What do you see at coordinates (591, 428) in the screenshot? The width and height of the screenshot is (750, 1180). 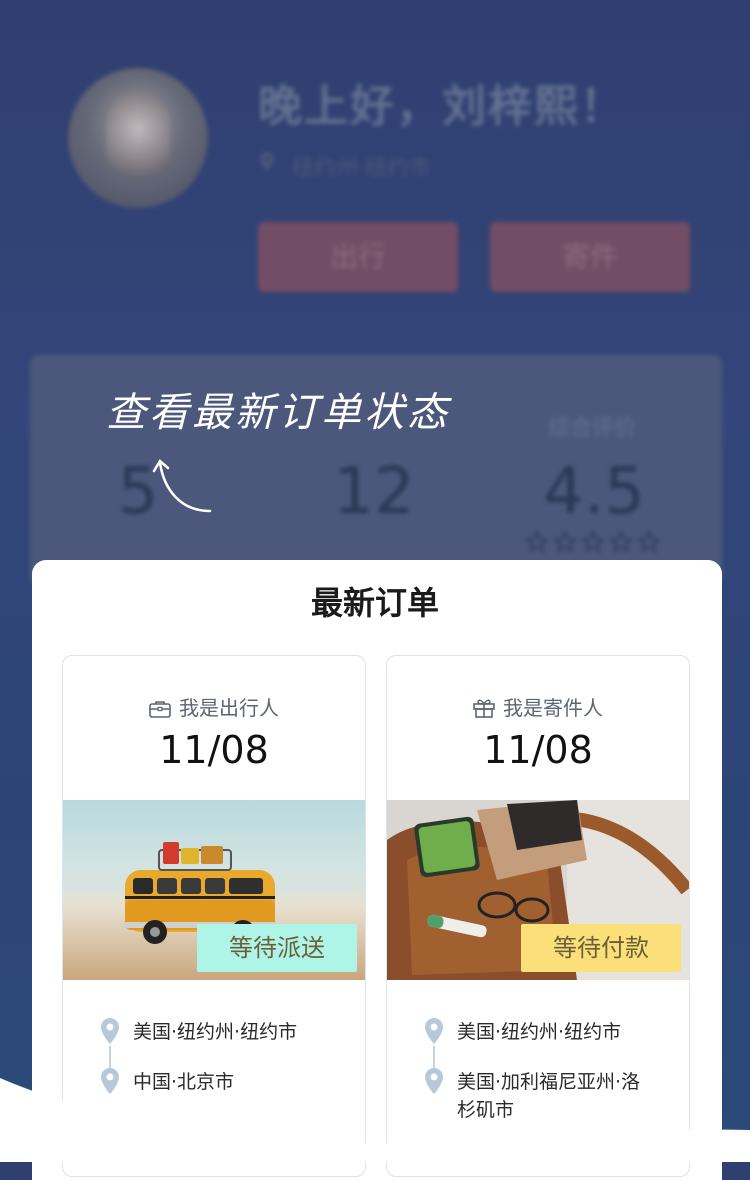 I see `stat-label-rating: 综合评价` at bounding box center [591, 428].